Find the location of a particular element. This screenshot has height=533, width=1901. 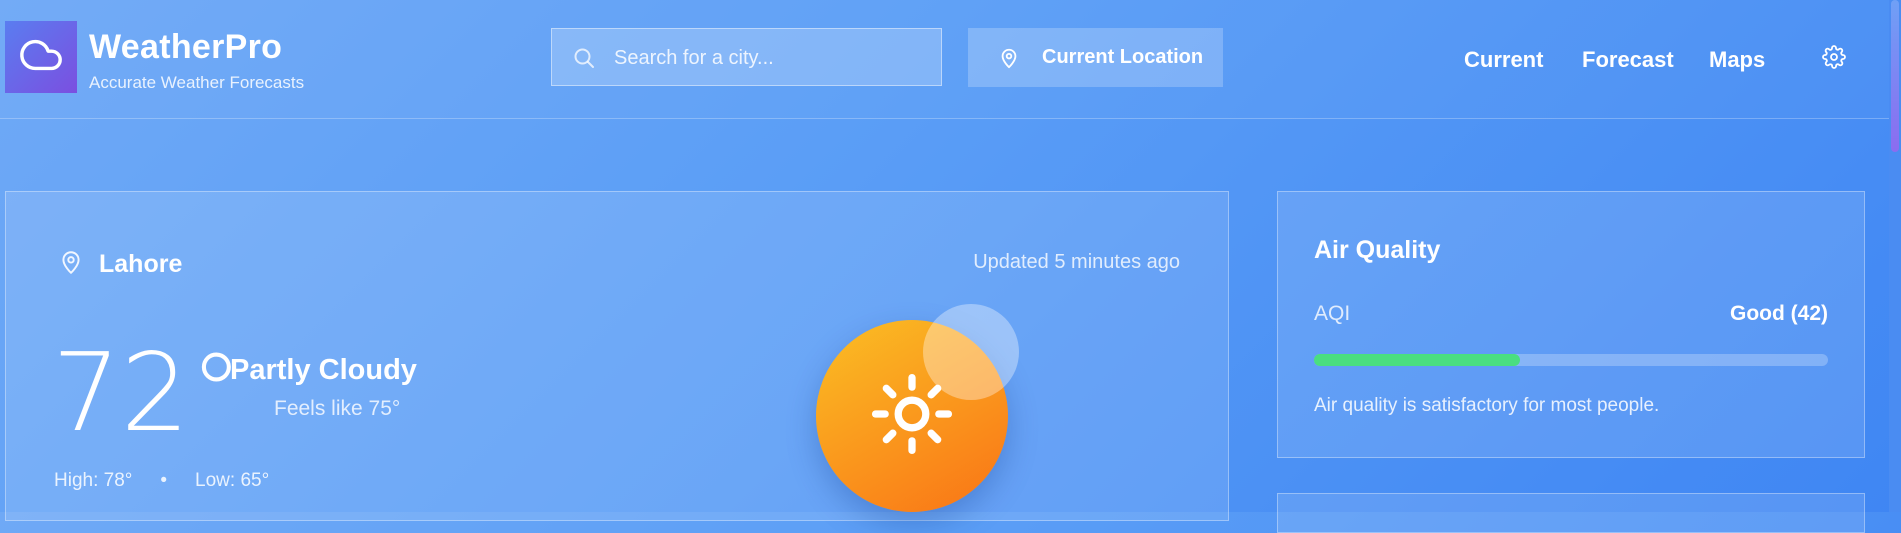

brand-tagline: Accurate Weather Forecasts is located at coordinates (197, 82).